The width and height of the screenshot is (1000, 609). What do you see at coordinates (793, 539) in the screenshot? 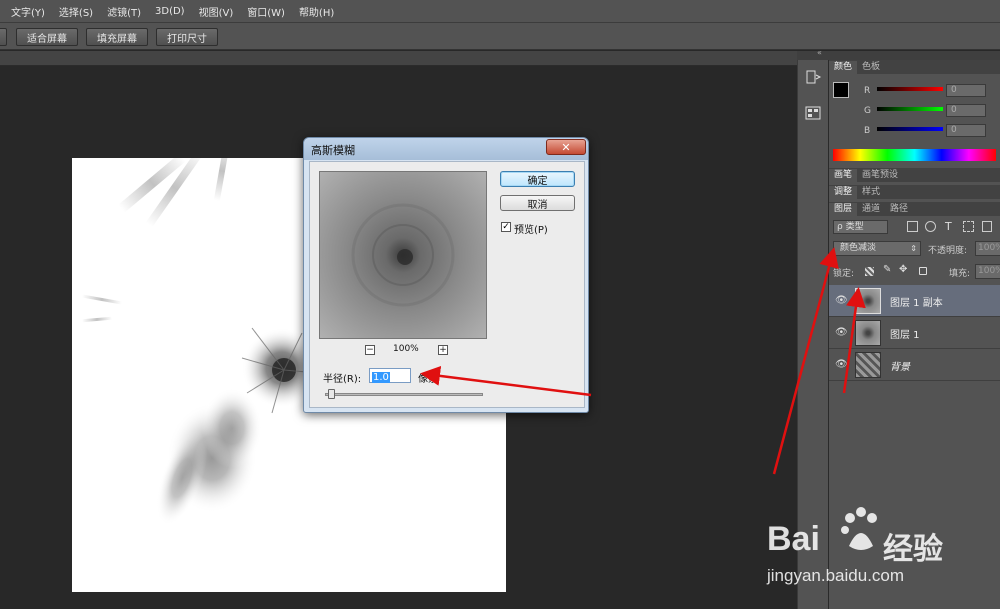
I see `watermark-brand-left: Bai` at bounding box center [793, 539].